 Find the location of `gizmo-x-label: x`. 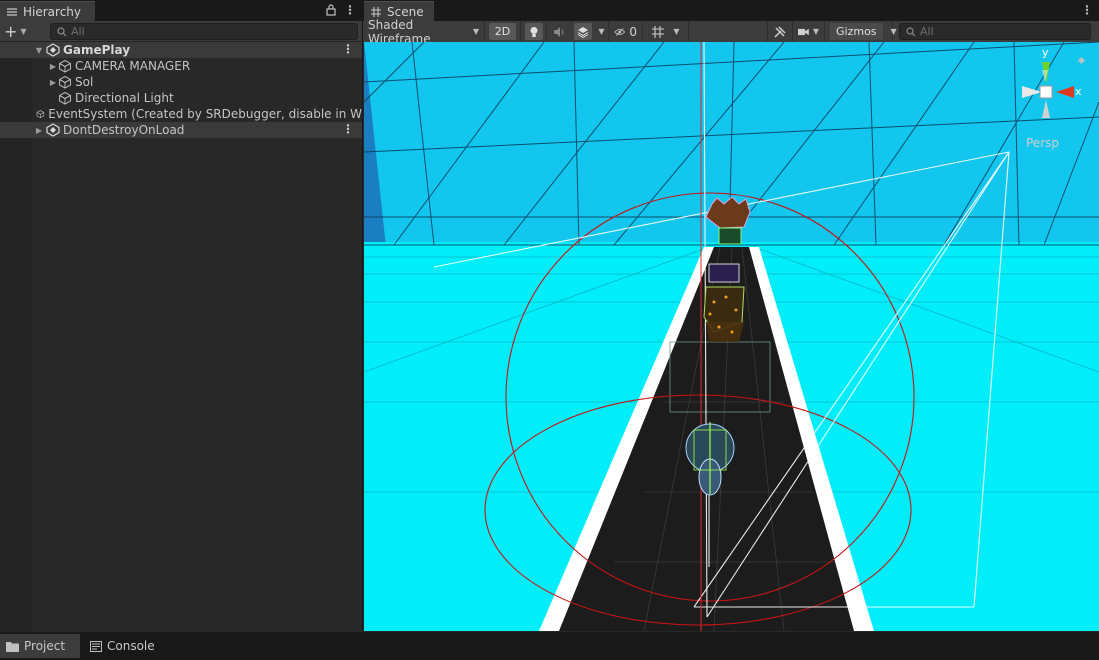

gizmo-x-label: x is located at coordinates (1078, 91).